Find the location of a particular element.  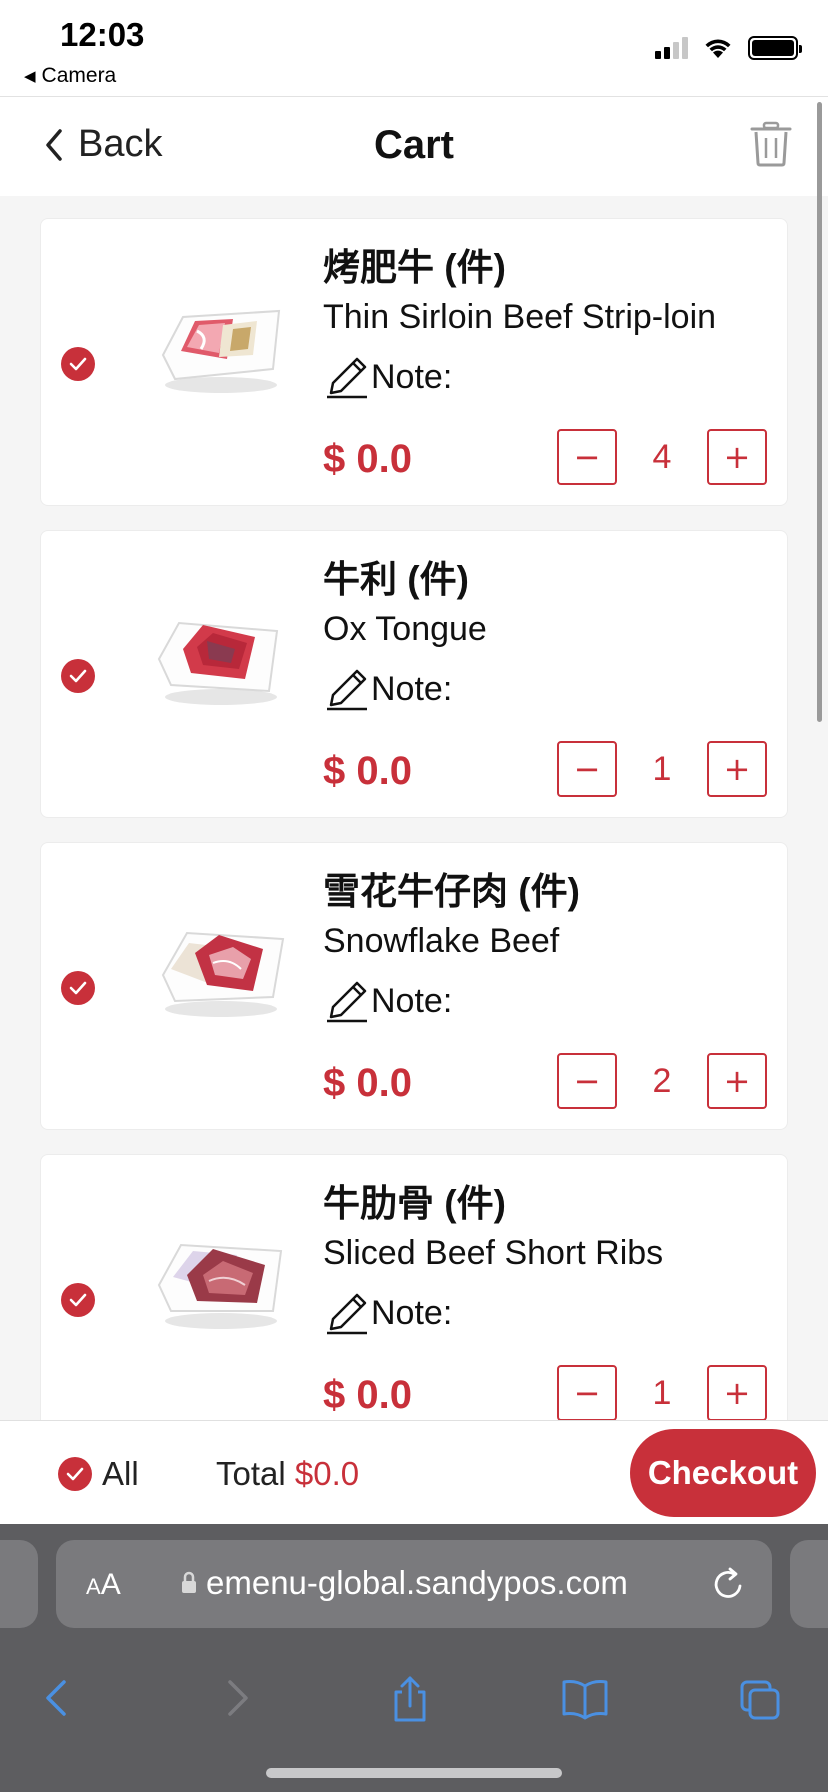

back-app-label: Camera is located at coordinates (79, 75).